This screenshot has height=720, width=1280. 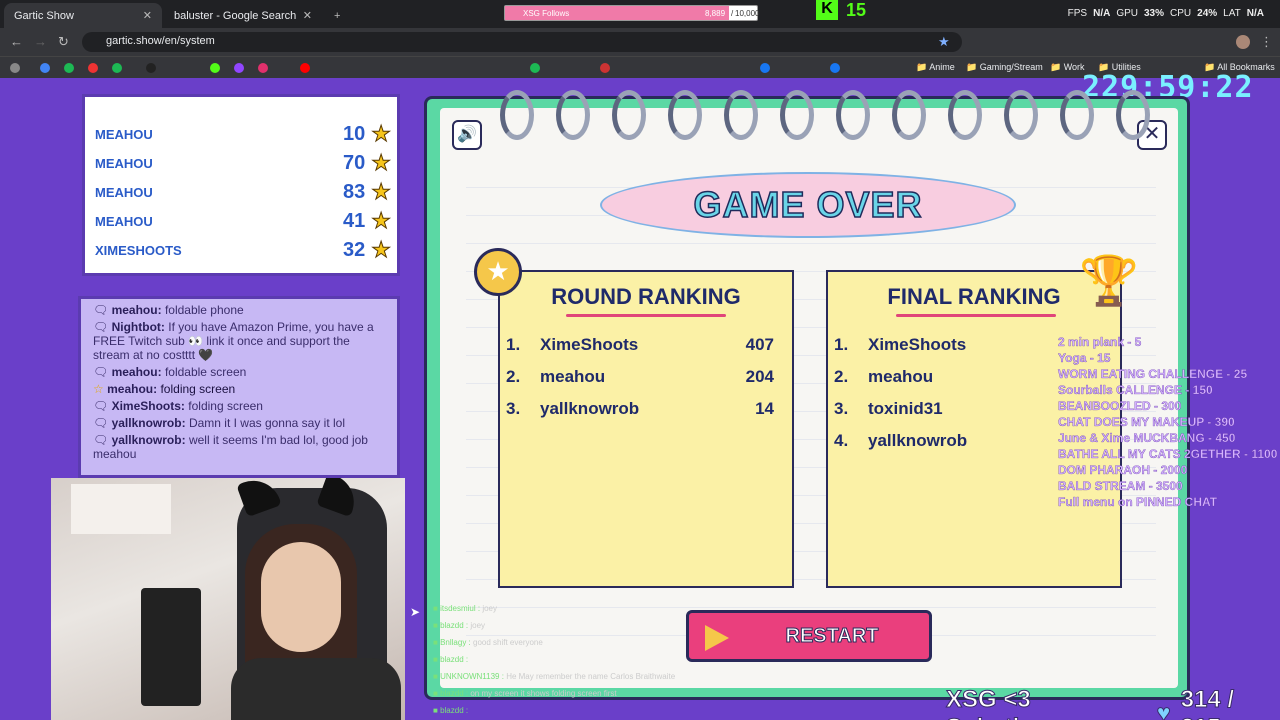 What do you see at coordinates (590, 408) in the screenshot?
I see `player-name: yallknowrob` at bounding box center [590, 408].